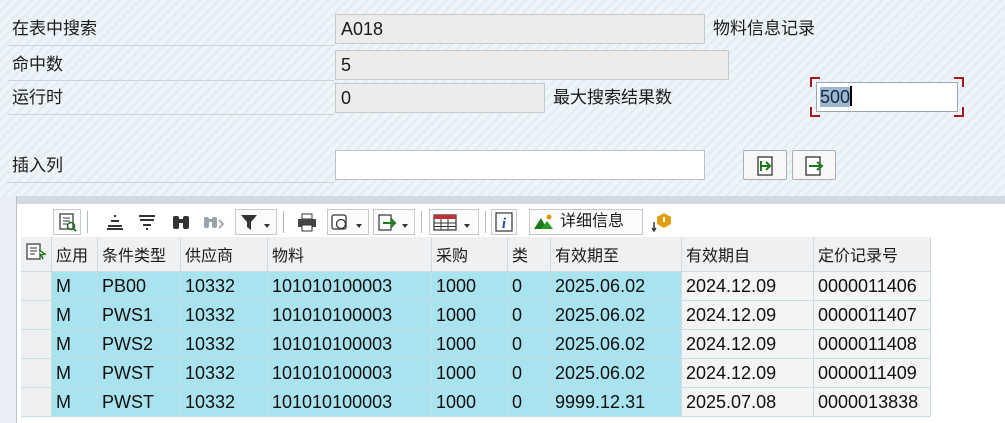 The height and width of the screenshot is (423, 1005). What do you see at coordinates (586, 222) in the screenshot?
I see `detail-info-button: 详细信息` at bounding box center [586, 222].